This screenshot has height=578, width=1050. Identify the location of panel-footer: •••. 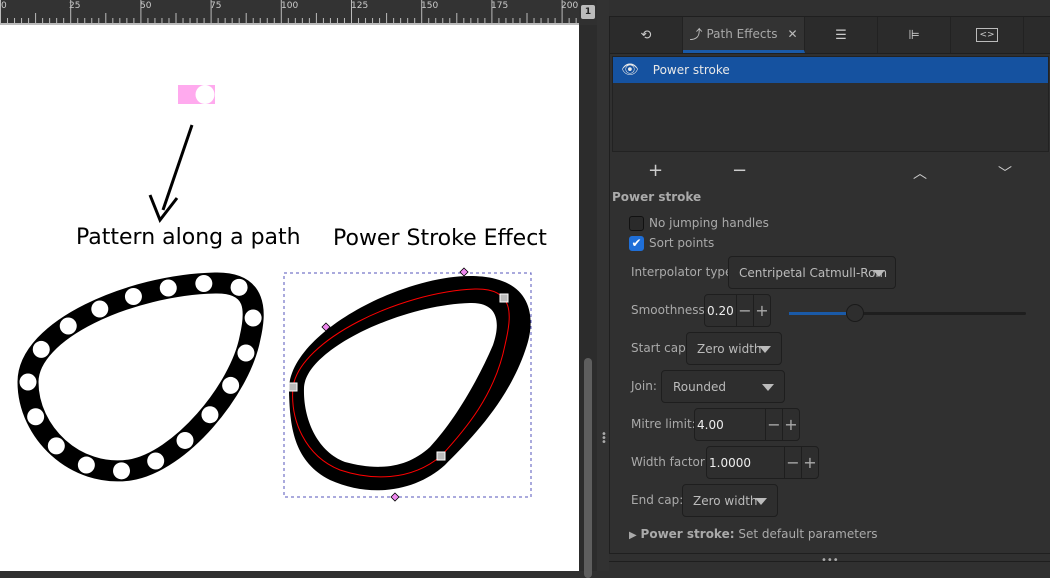
(829, 563).